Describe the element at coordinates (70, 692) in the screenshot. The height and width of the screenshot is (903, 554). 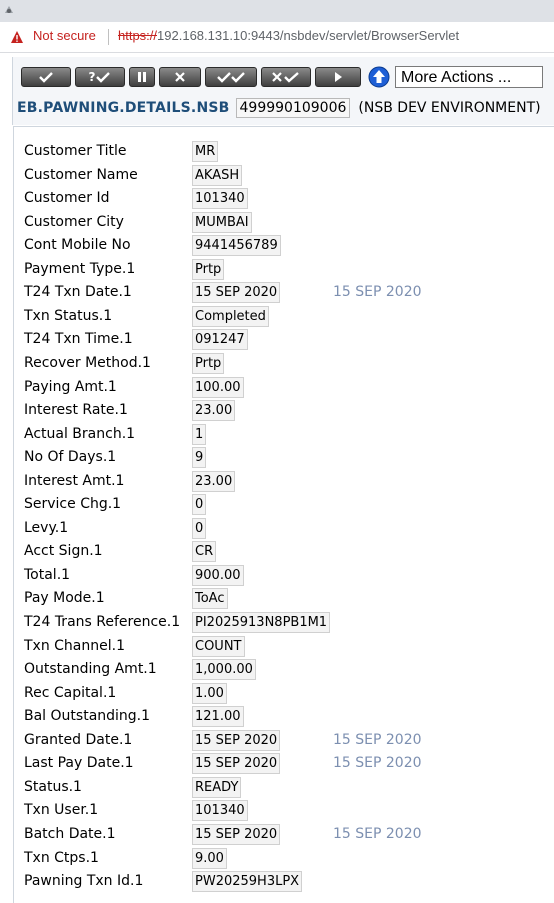
I see `field-label: Rec Capital.1` at that location.